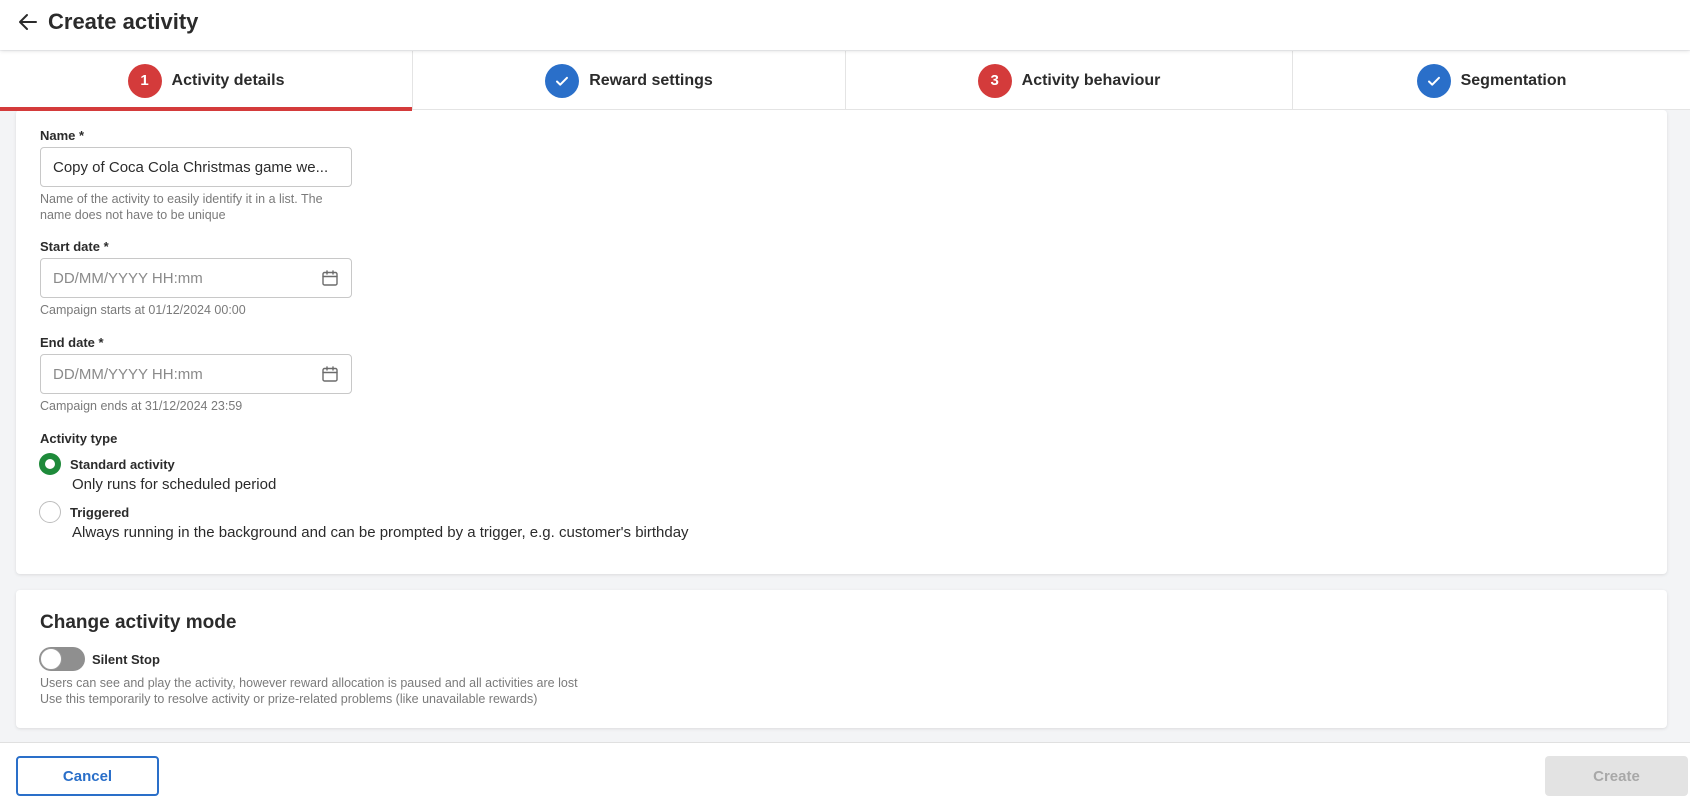 This screenshot has height=796, width=1690. What do you see at coordinates (123, 21) in the screenshot?
I see `page-title: Create activity` at bounding box center [123, 21].